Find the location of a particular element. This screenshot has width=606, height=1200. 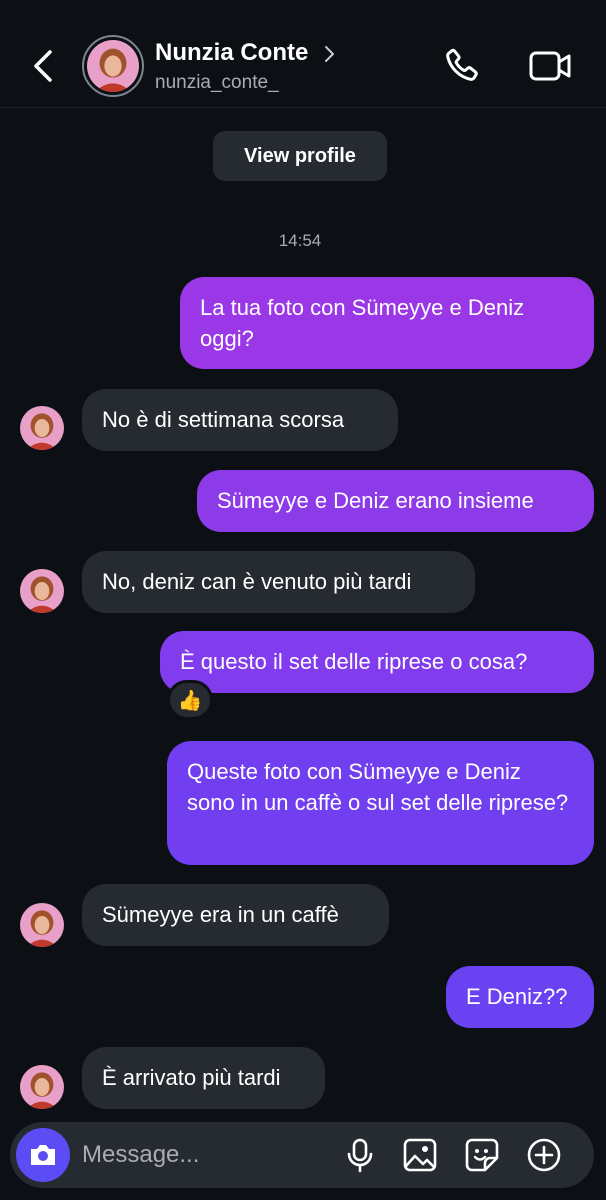

incoming-message: È arrivato più tardi is located at coordinates (203, 1078).